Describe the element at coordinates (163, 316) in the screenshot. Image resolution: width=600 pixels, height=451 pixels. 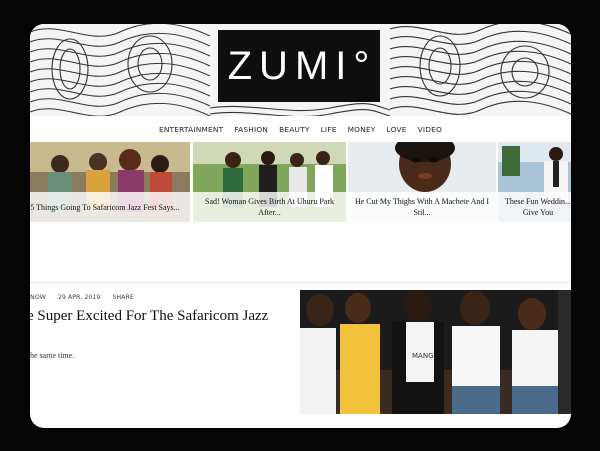
I see `article-title: e Super Excited For The Safaricom Jazz` at that location.